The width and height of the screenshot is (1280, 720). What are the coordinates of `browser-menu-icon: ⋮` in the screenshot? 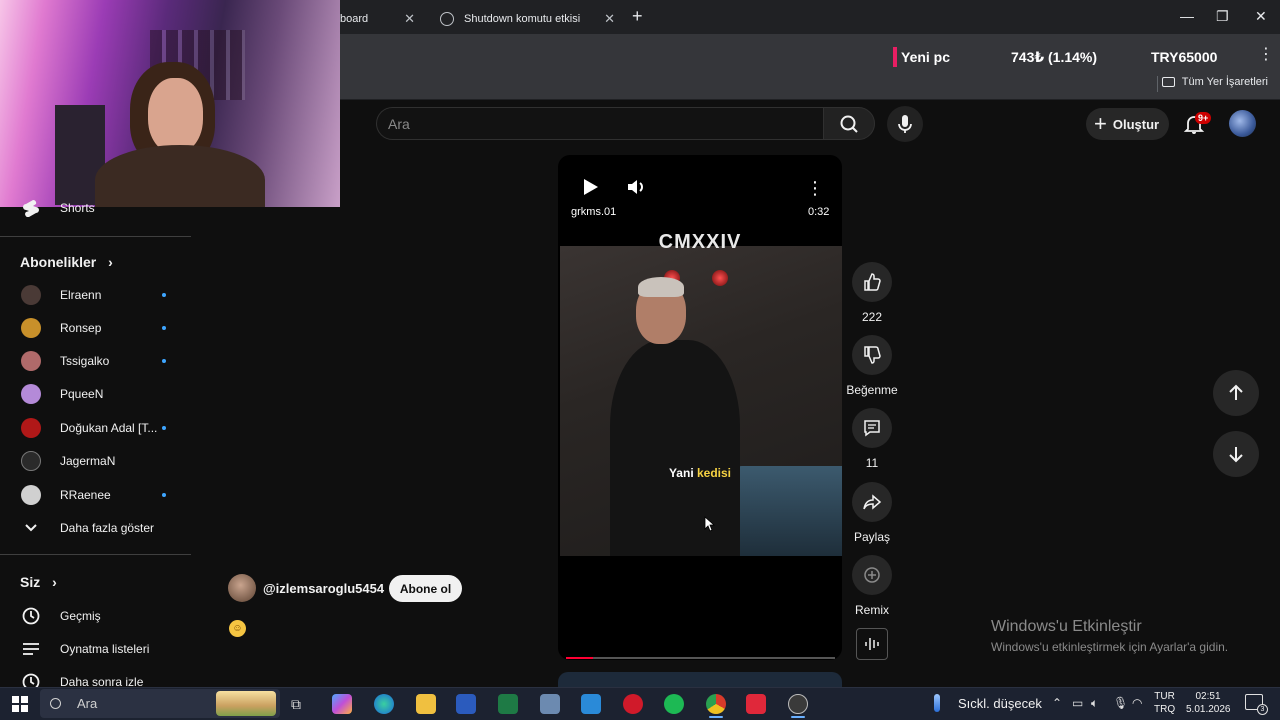 It's located at (1266, 54).